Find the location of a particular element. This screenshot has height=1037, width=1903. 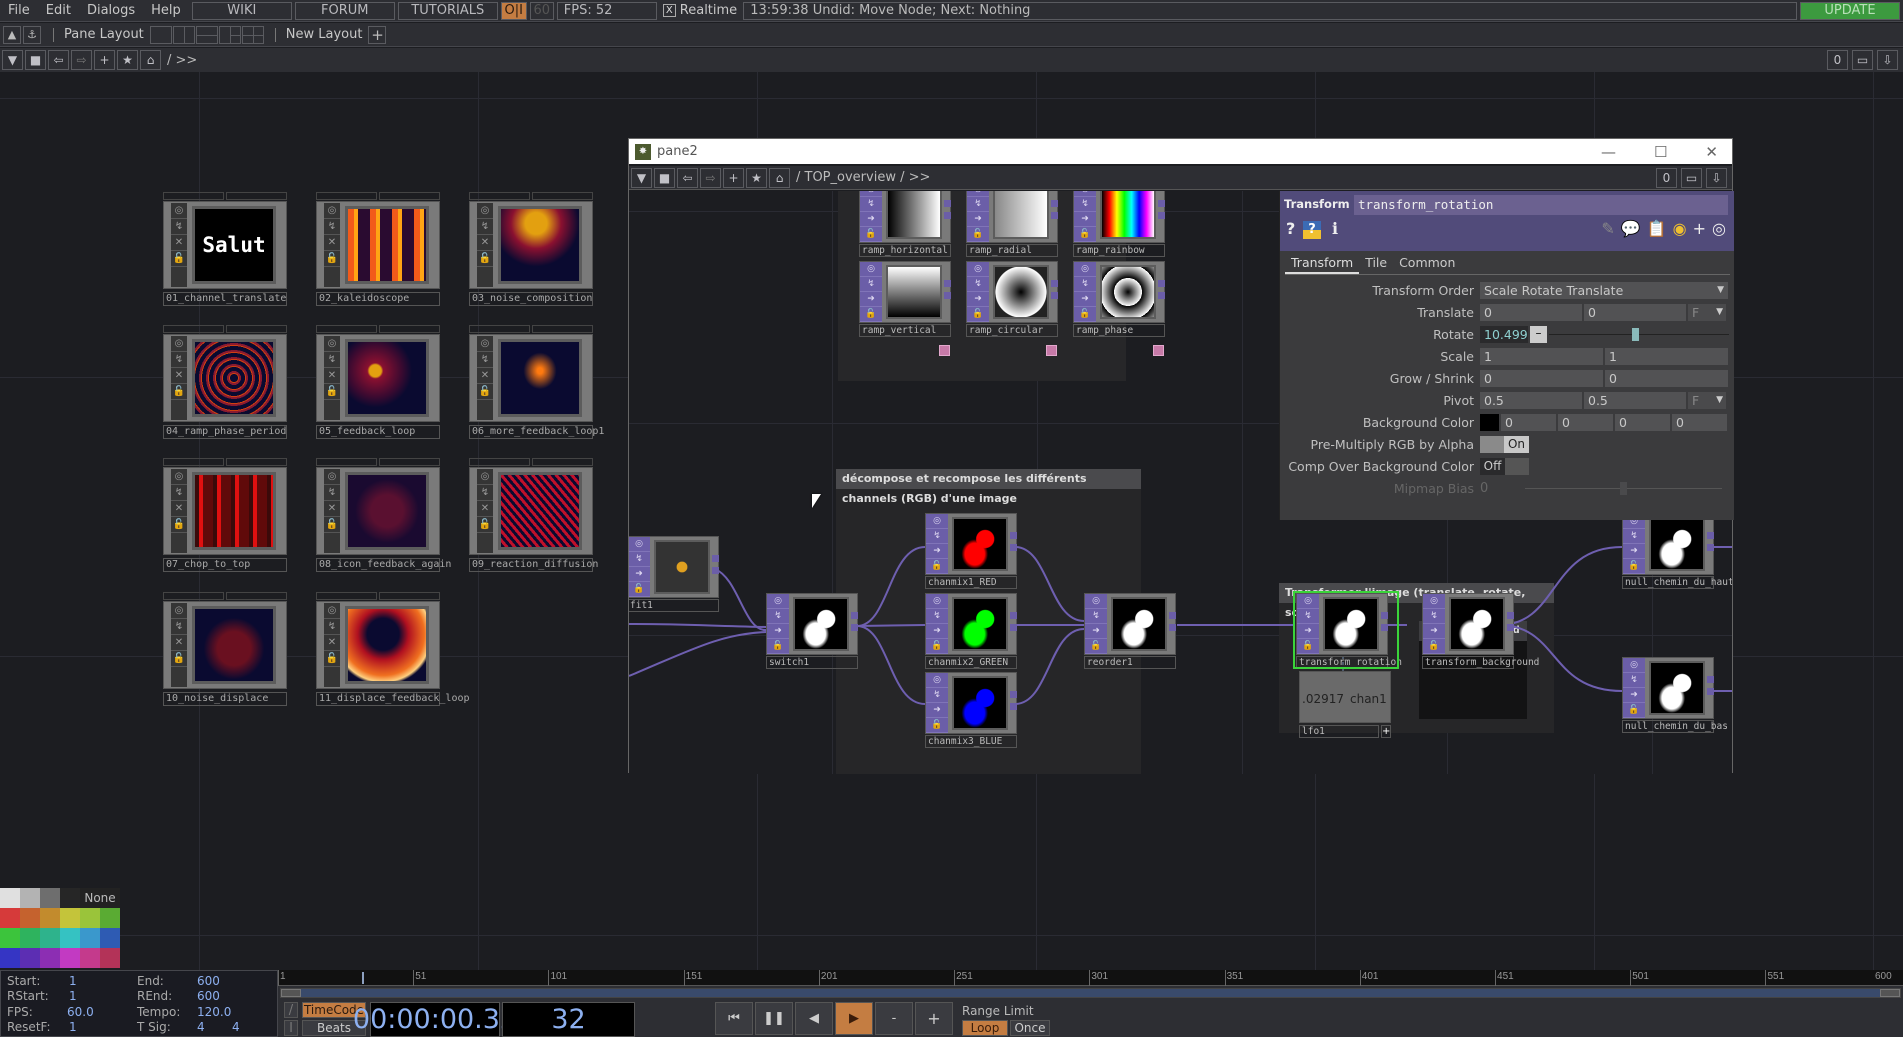

scale-x-field: 1 is located at coordinates (1541, 356).